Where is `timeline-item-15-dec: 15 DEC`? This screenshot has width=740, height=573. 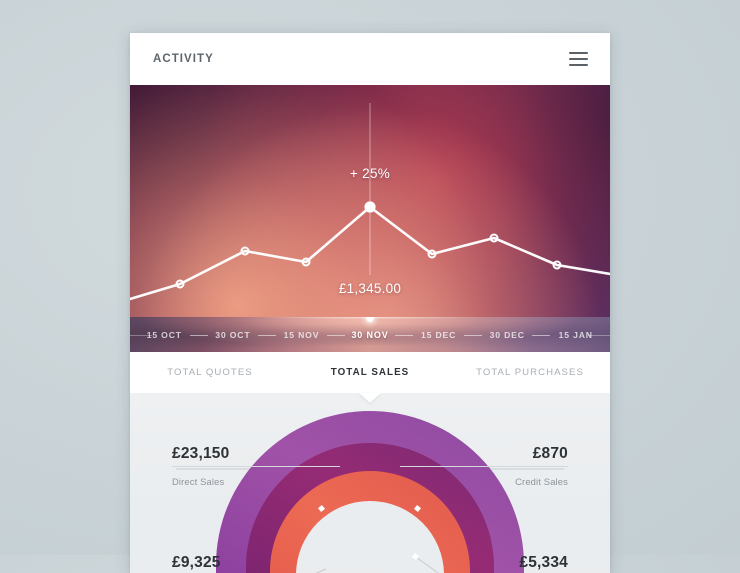
timeline-item-15-dec: 15 DEC is located at coordinates (438, 335).